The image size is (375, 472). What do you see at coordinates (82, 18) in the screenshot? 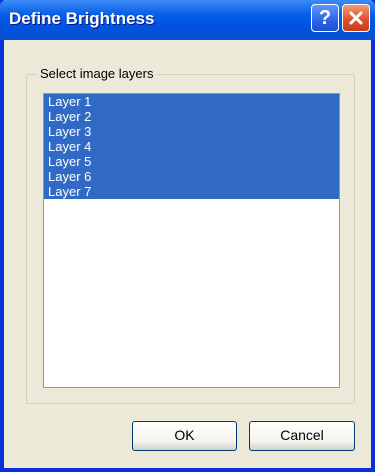
I see `dialog-title: Define Brightness` at bounding box center [82, 18].